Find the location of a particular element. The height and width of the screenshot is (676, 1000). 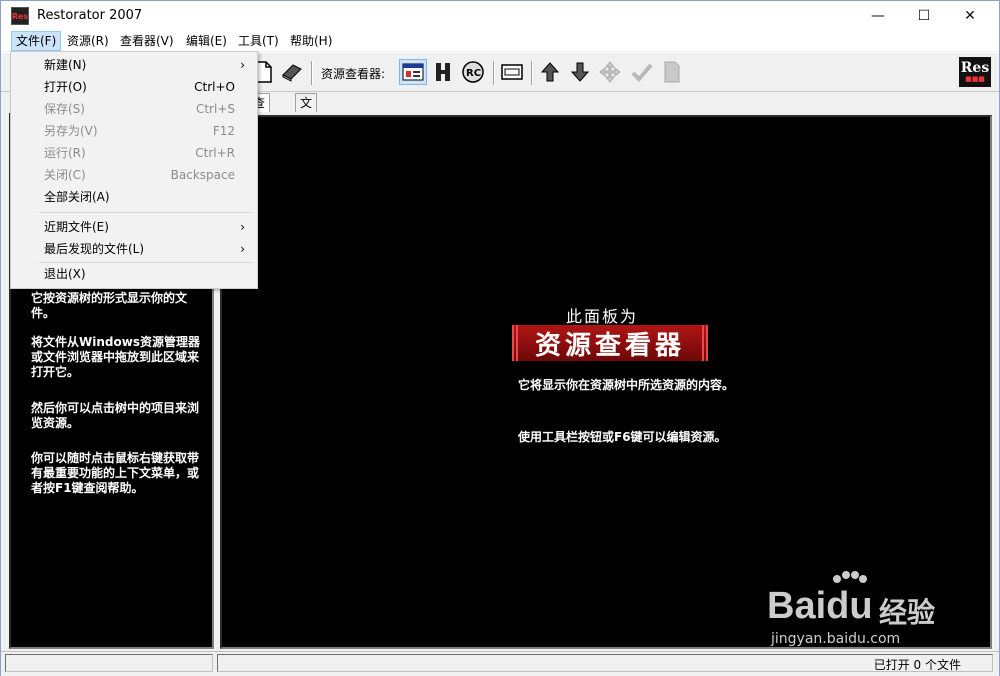

menu-tools: 工具(T) is located at coordinates (258, 41).